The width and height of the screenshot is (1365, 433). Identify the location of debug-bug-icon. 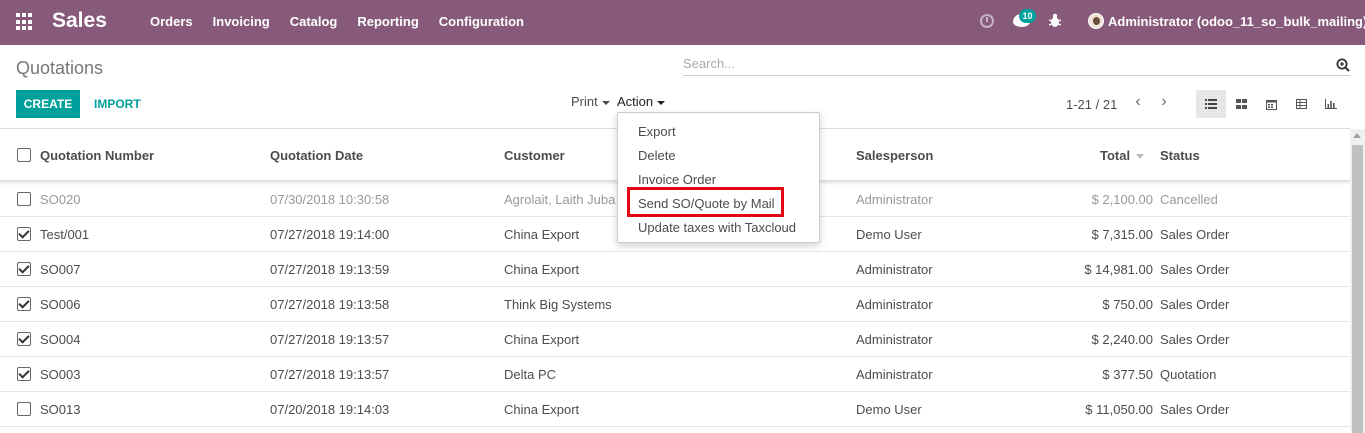
(1055, 21).